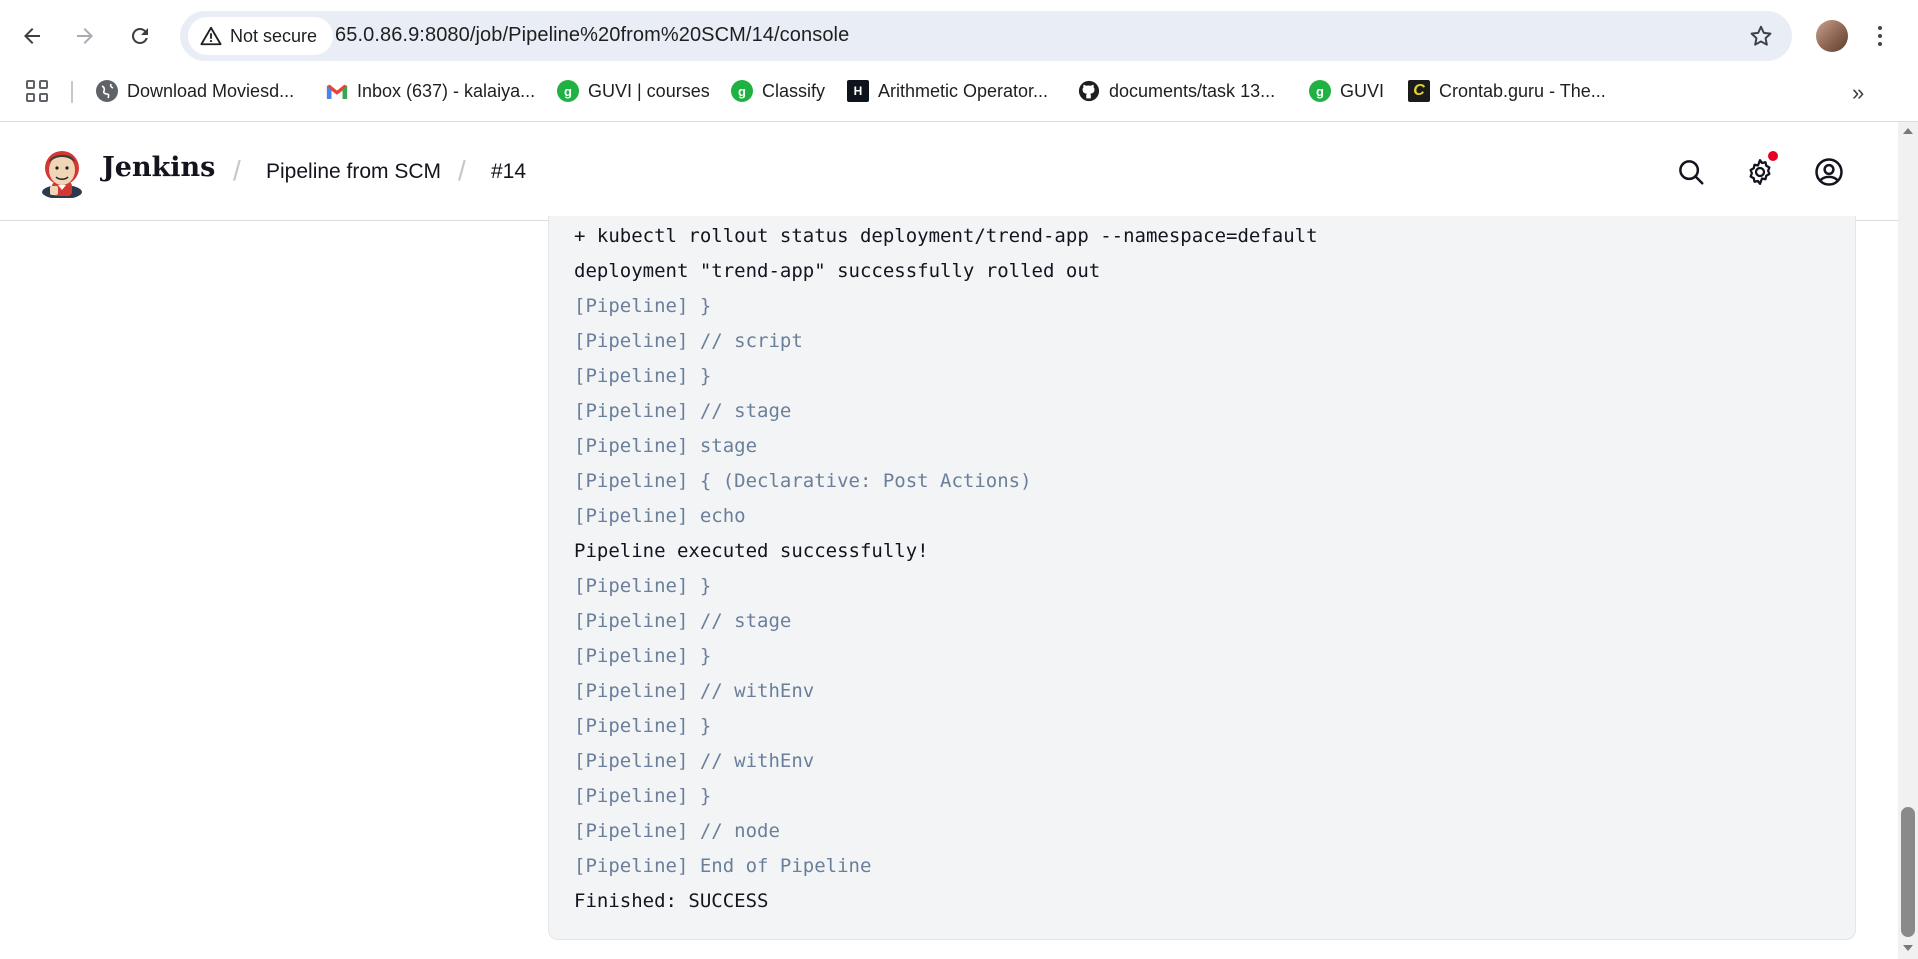 Image resolution: width=1918 pixels, height=959 pixels. I want to click on scroll-down-arrow-icon, so click(1908, 948).